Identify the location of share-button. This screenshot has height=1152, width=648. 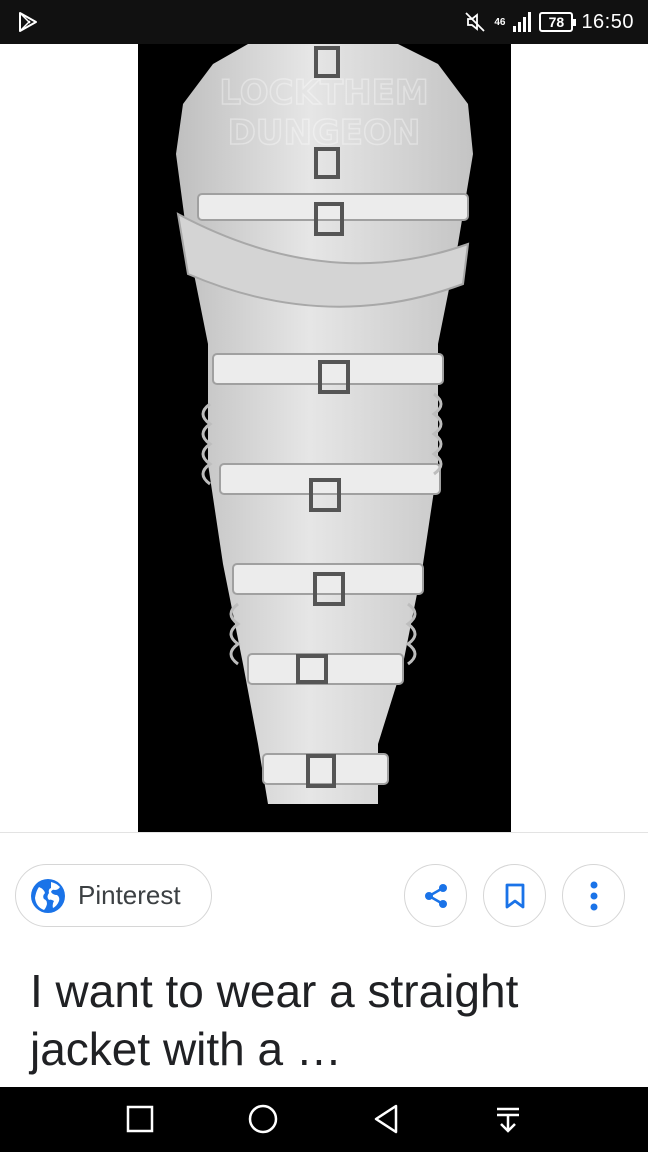
(435, 895).